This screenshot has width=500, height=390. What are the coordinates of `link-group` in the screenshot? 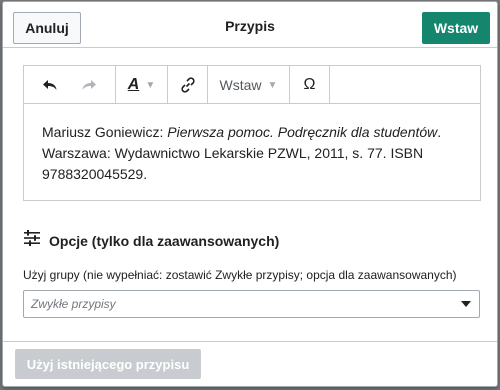 It's located at (188, 85).